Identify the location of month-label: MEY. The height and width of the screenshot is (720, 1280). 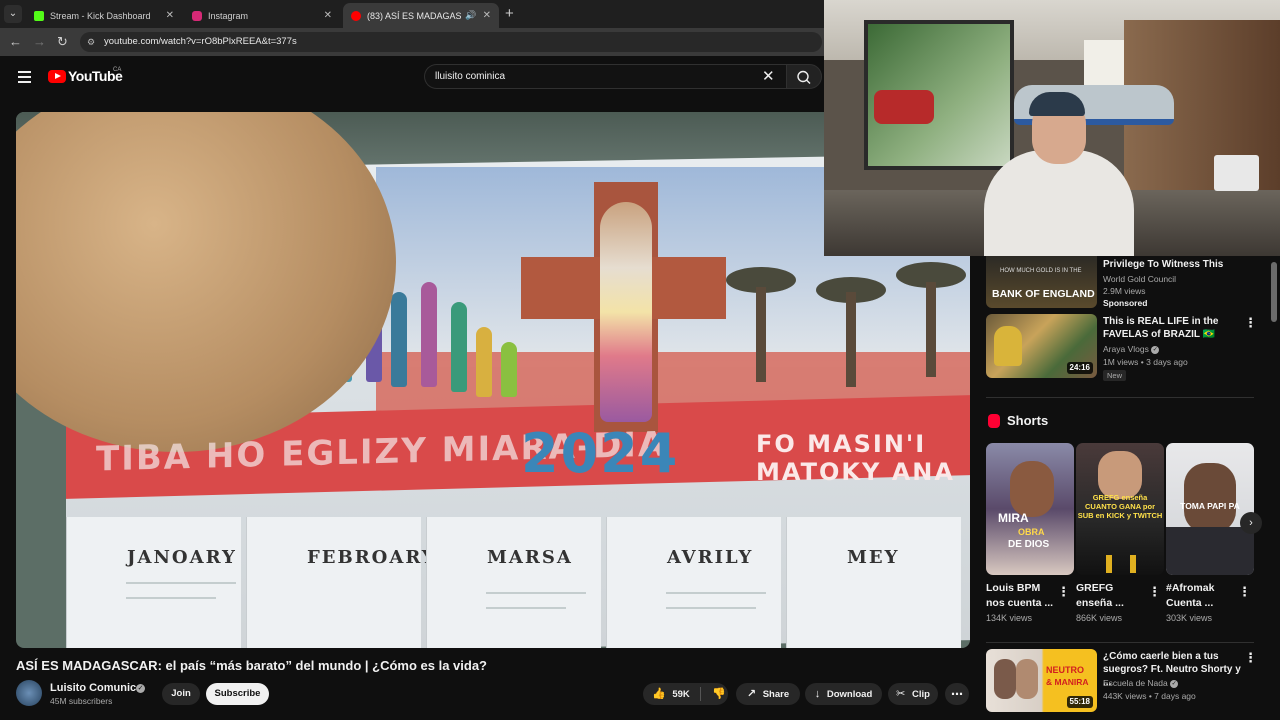
(873, 557).